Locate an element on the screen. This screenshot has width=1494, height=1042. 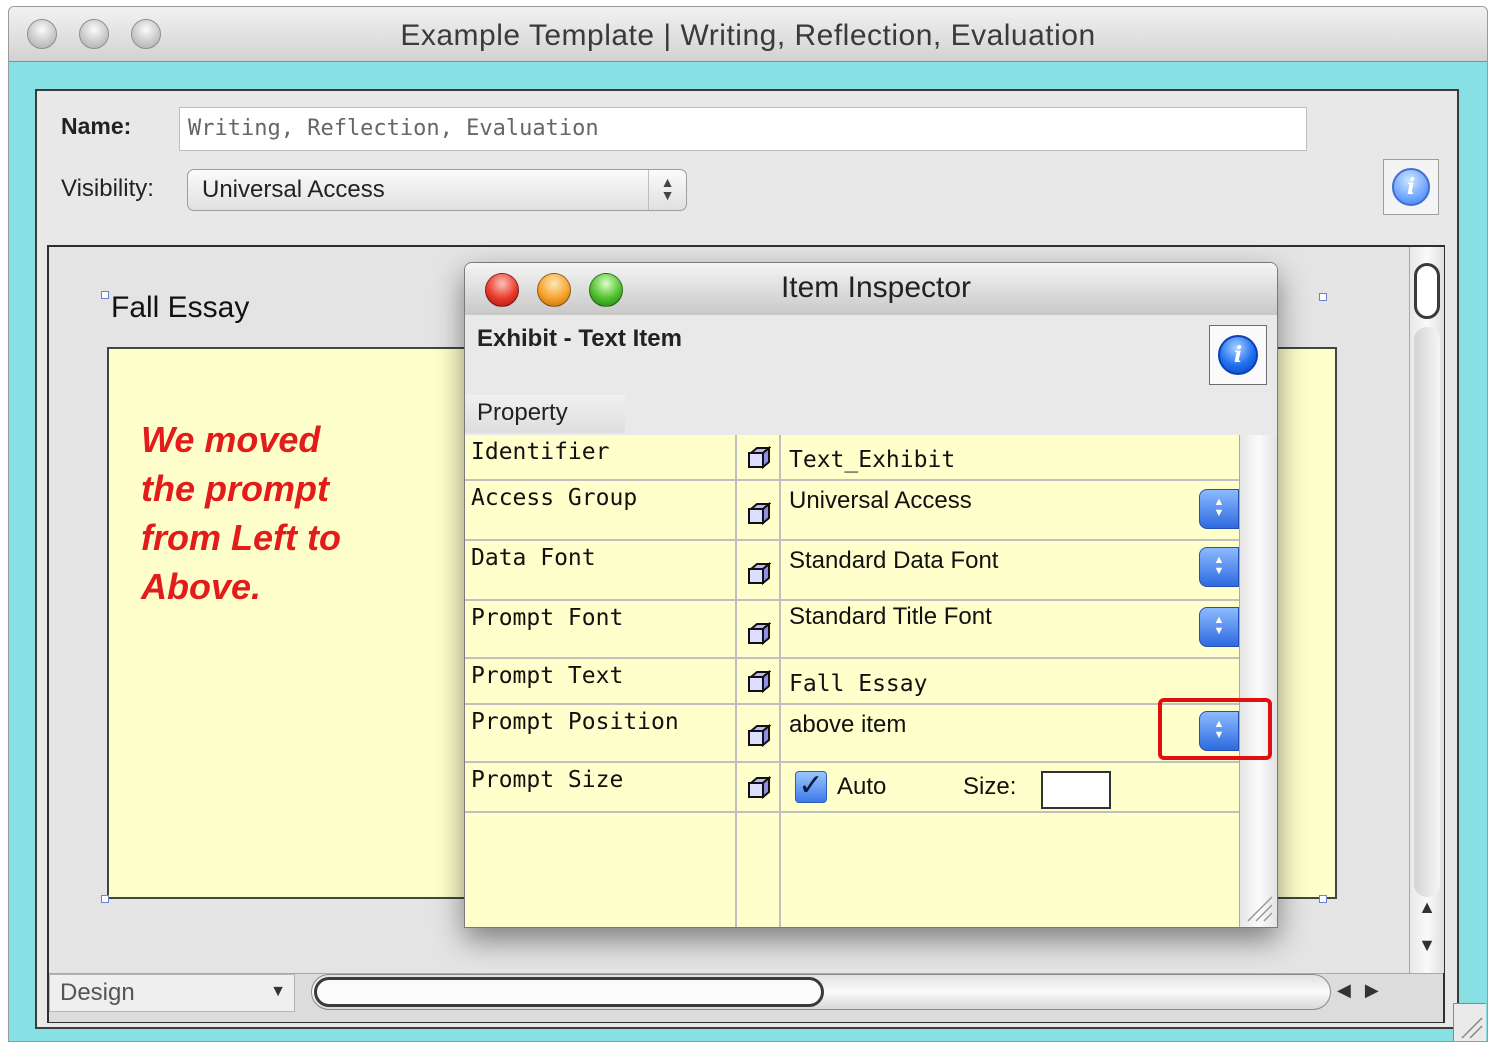
mode-value: Design is located at coordinates (97, 992).